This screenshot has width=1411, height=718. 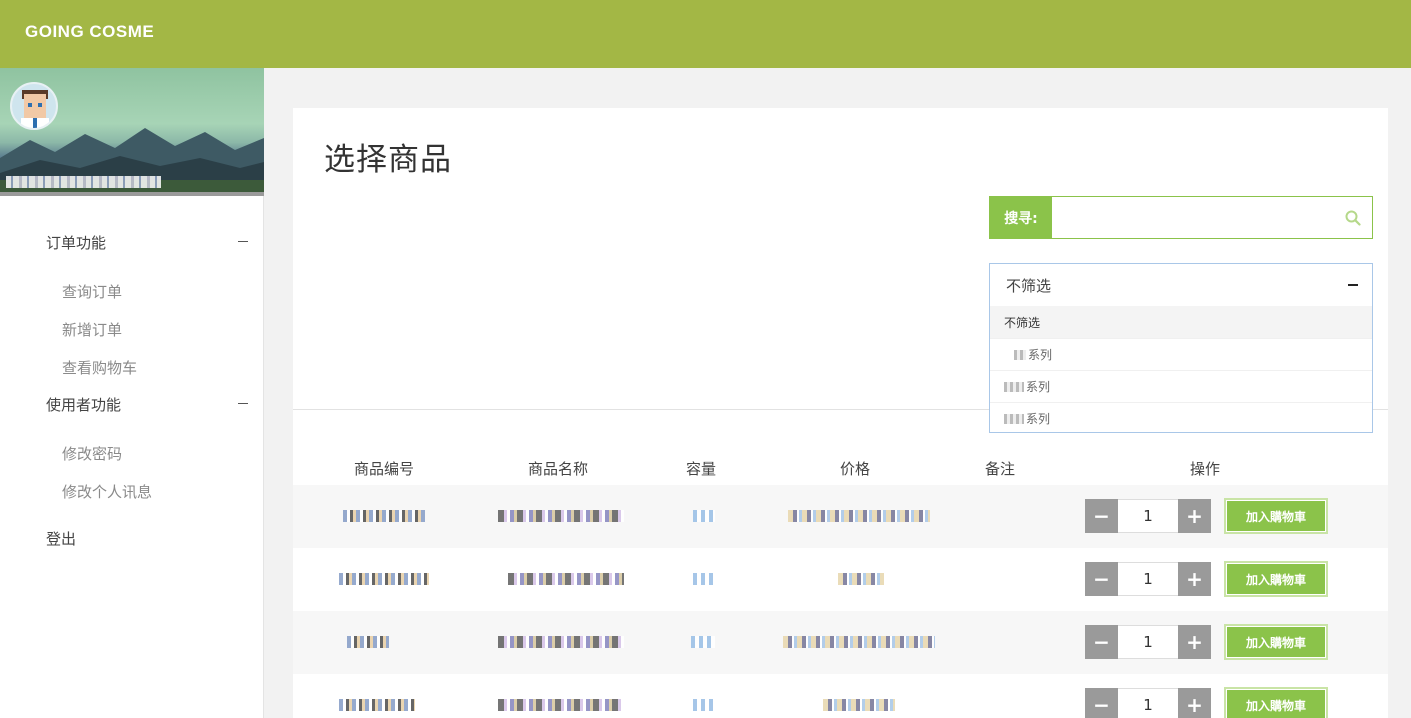 I want to click on sidebar-item-query-orders: 查询订单, so click(x=132, y=291).